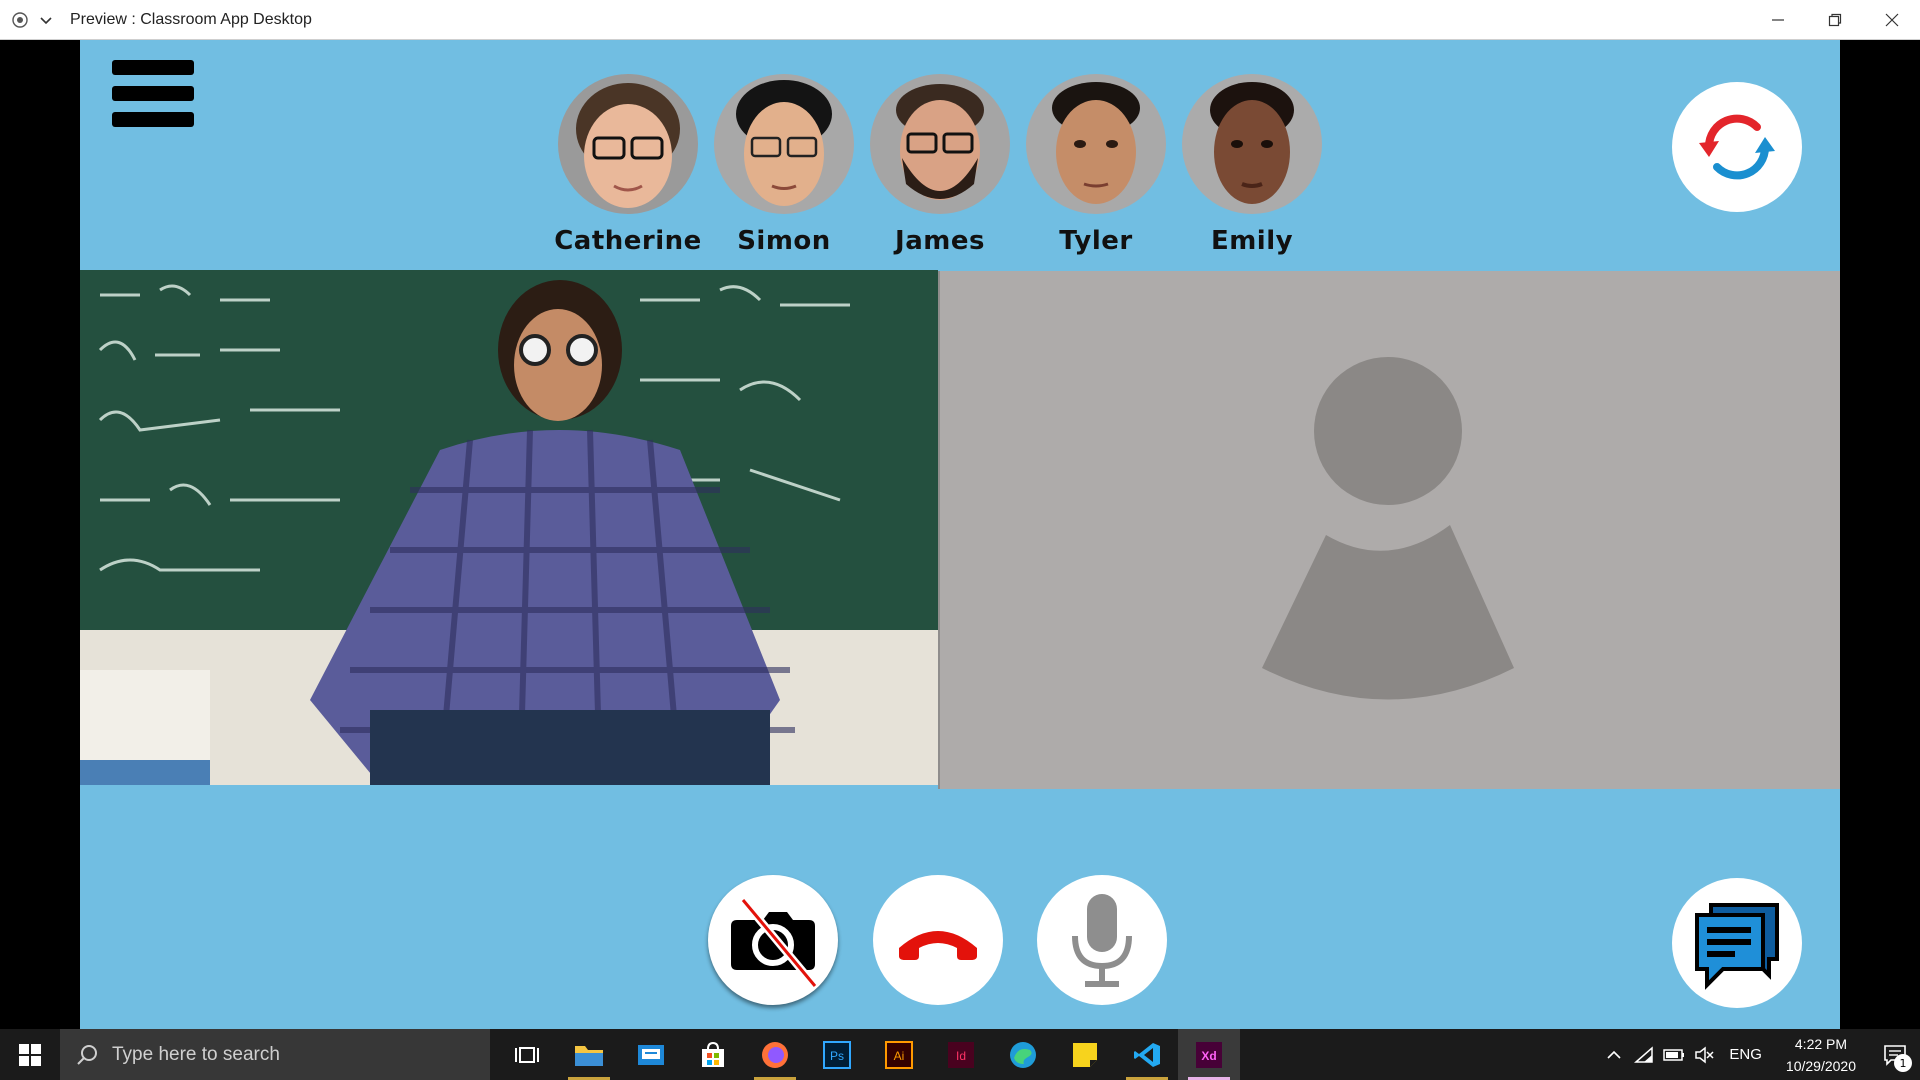  I want to click on clock-time: 4:22 PM, so click(1821, 1043).